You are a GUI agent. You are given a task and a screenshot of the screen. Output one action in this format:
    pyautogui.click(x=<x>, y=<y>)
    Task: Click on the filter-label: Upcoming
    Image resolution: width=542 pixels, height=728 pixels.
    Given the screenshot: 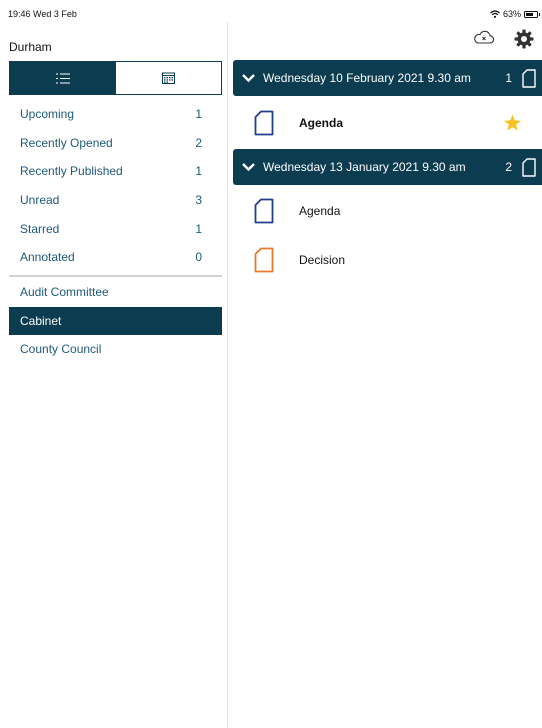 What is the action you would take?
    pyautogui.click(x=47, y=114)
    